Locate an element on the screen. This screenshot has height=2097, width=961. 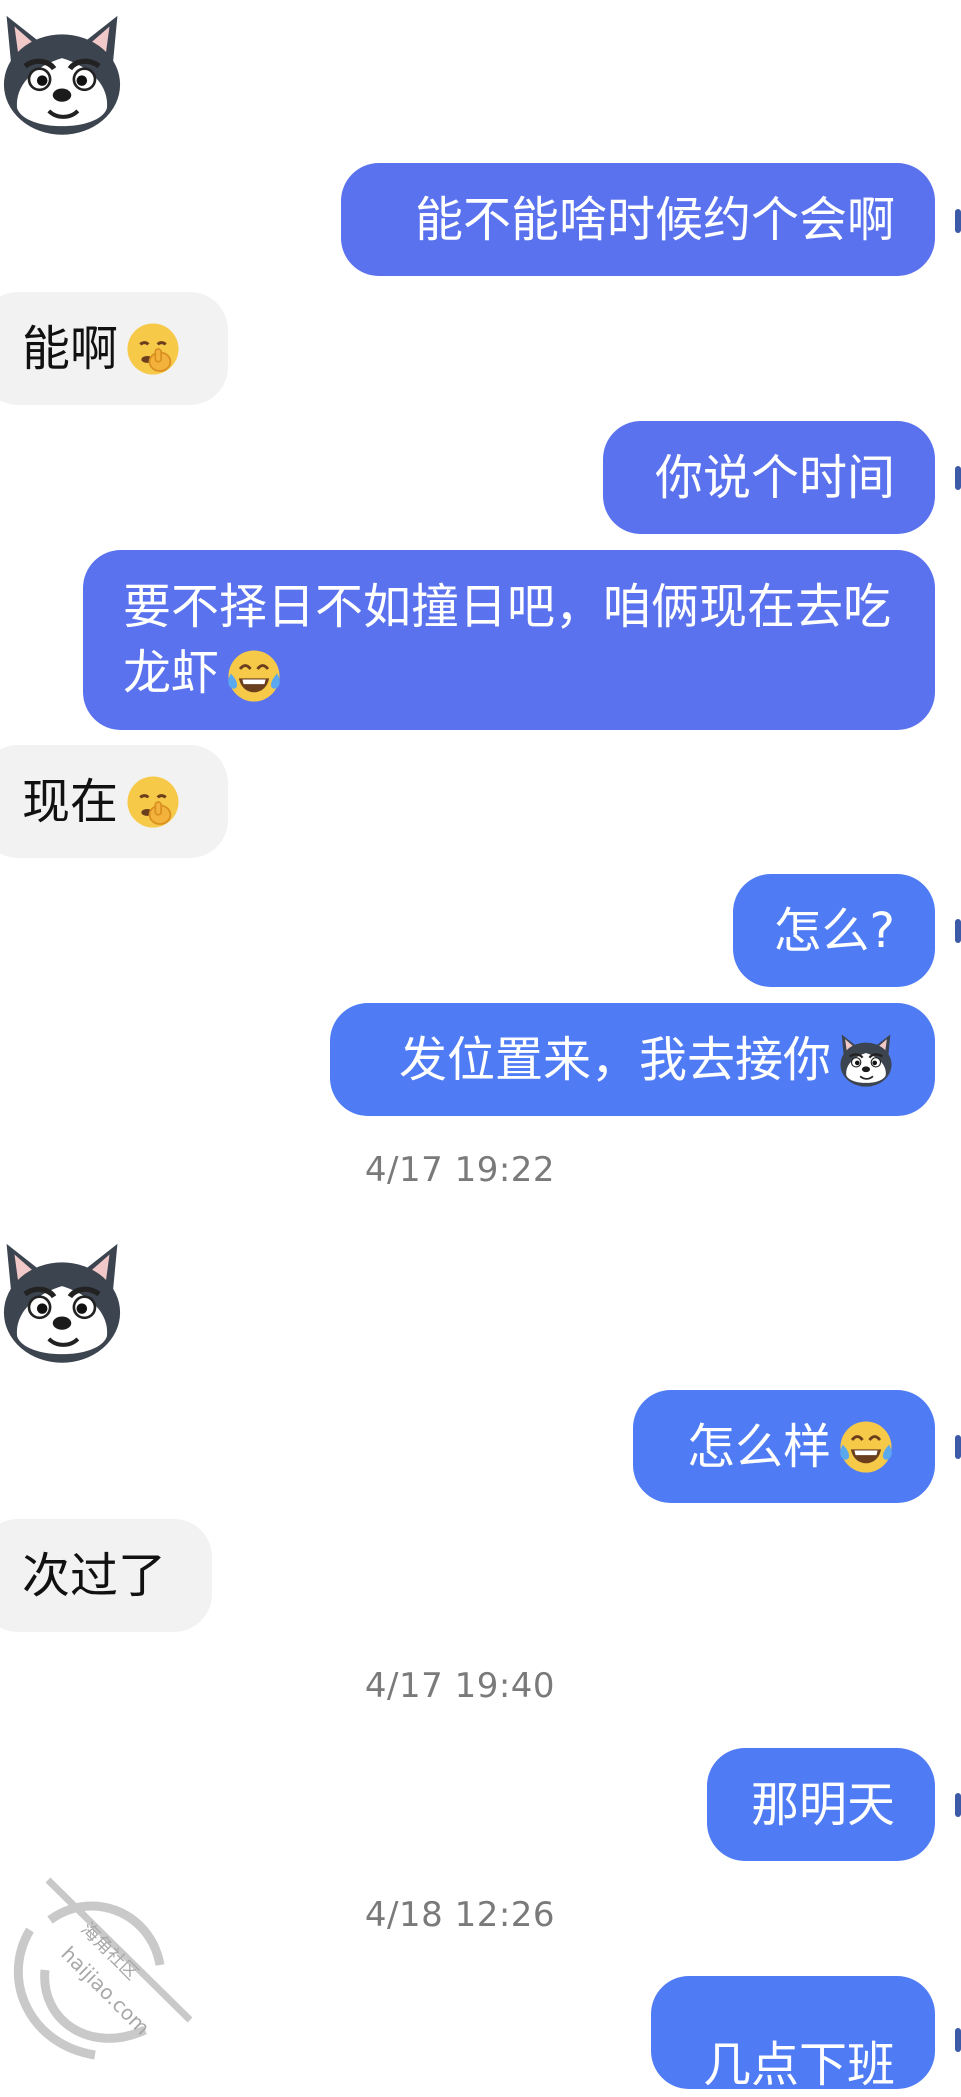
message-bubble-sent: 发位置来，我去接你 is located at coordinates (632, 1059).